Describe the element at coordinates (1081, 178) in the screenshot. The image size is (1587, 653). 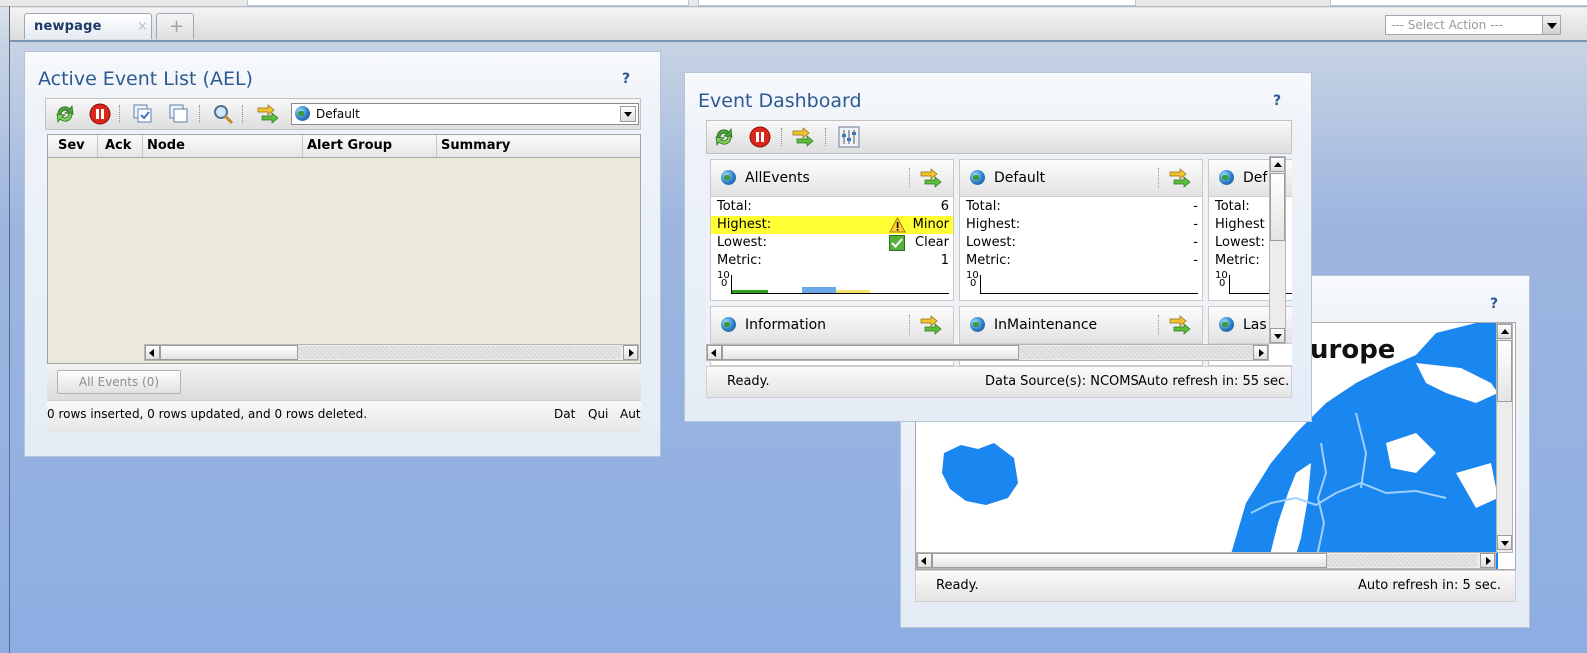
I see `tile-header: Default` at that location.